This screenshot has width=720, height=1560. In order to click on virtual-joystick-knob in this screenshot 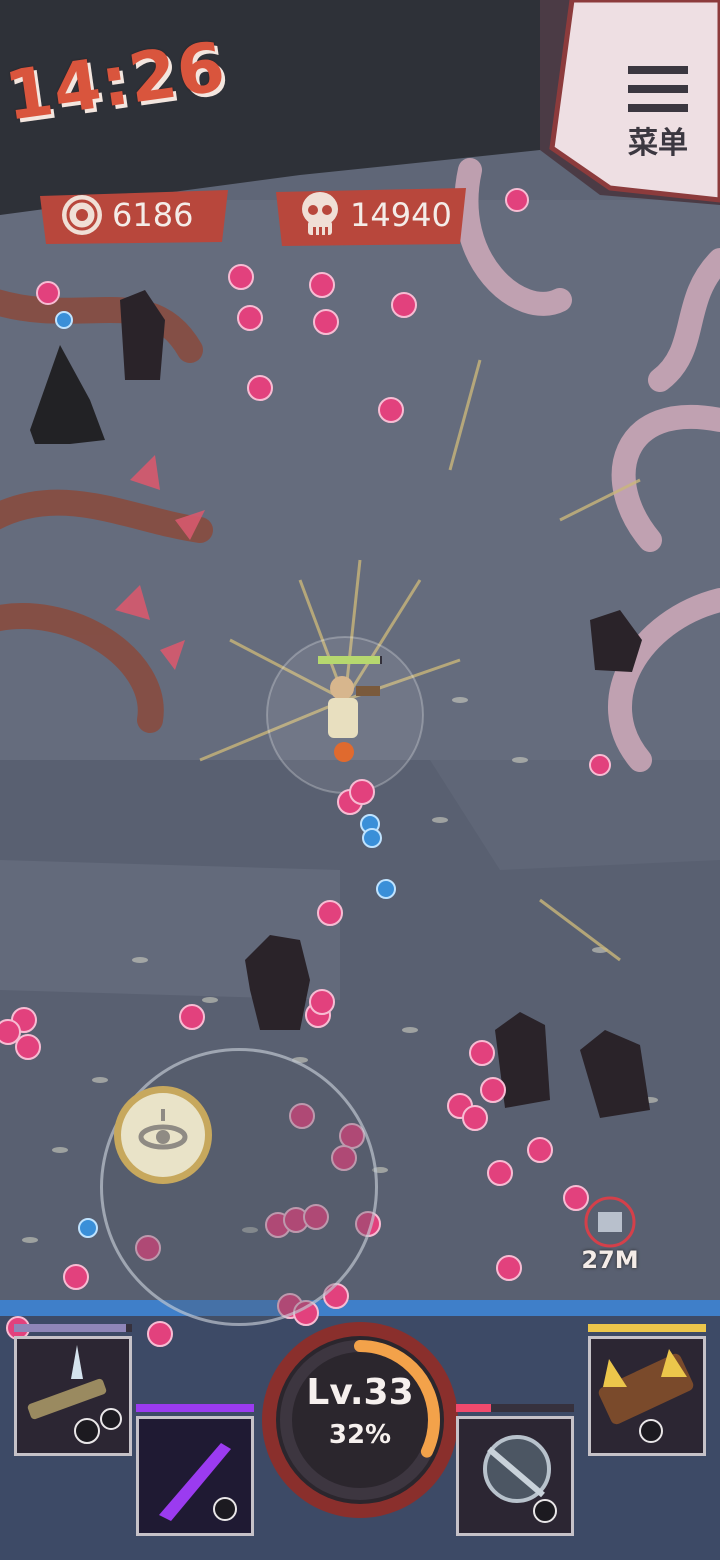, I will do `click(163, 1135)`.